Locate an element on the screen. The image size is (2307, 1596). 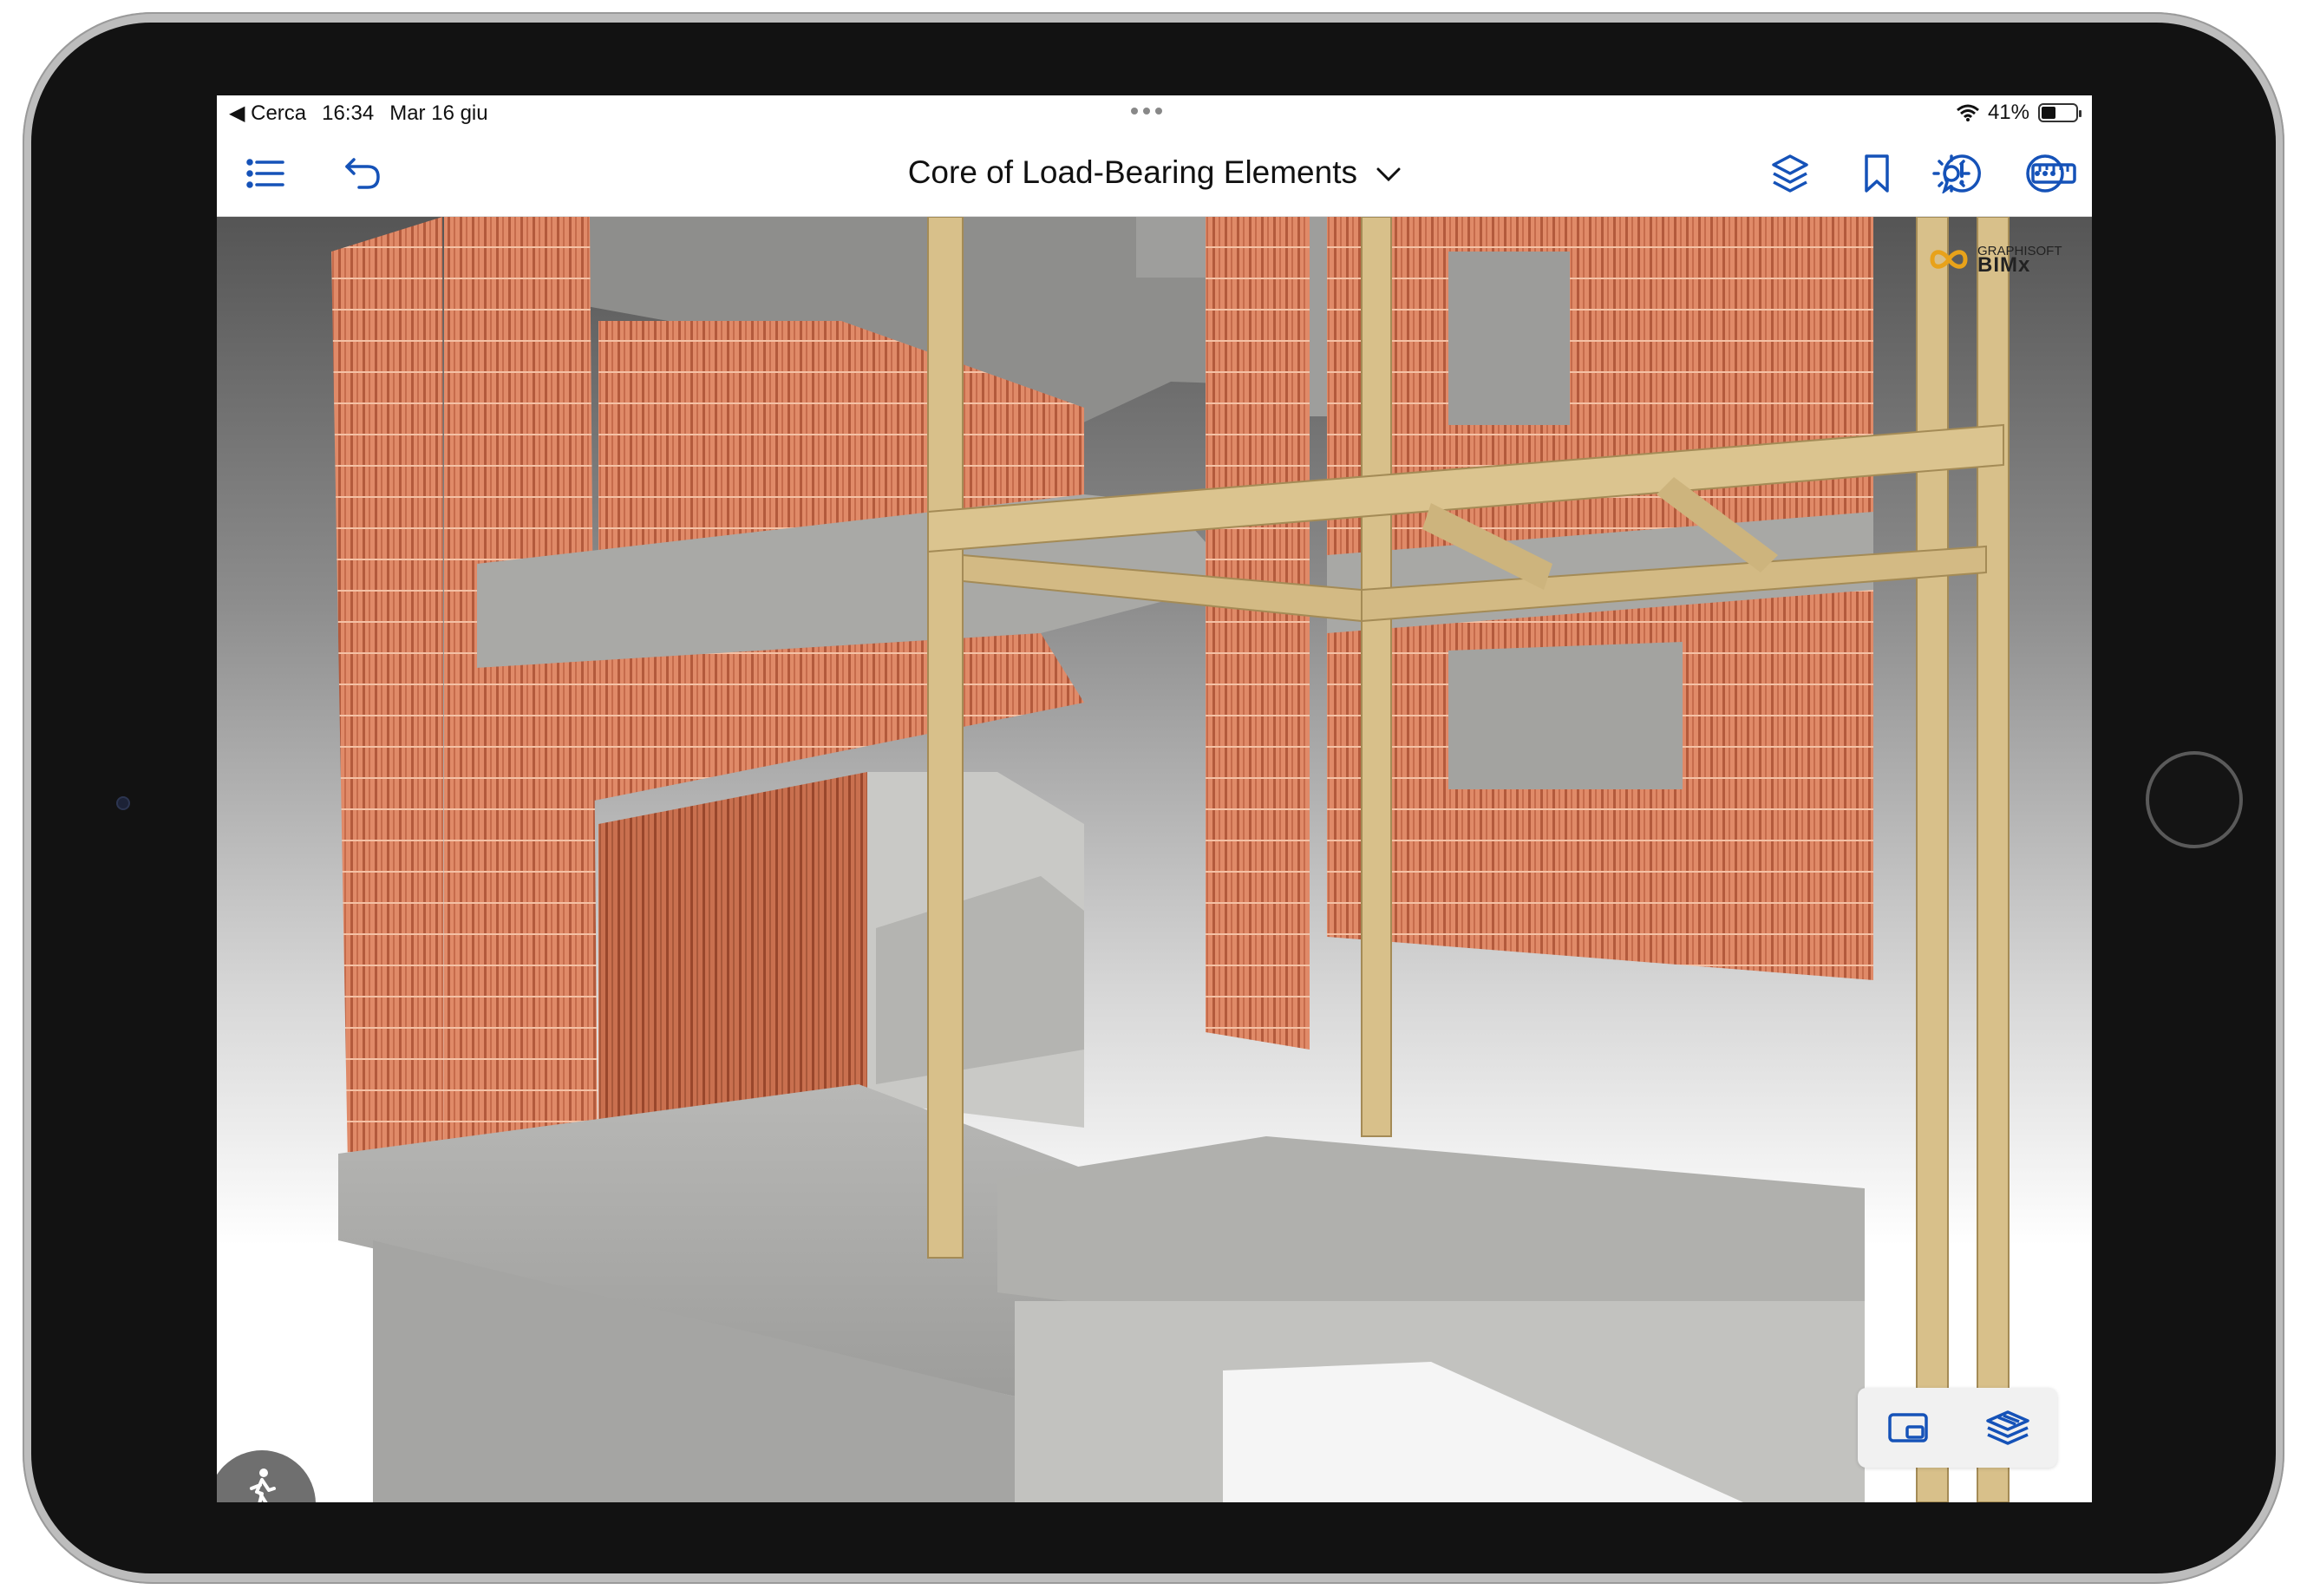
bimx-logo: GRAPHISOFT BIMx is located at coordinates (1997, 259).